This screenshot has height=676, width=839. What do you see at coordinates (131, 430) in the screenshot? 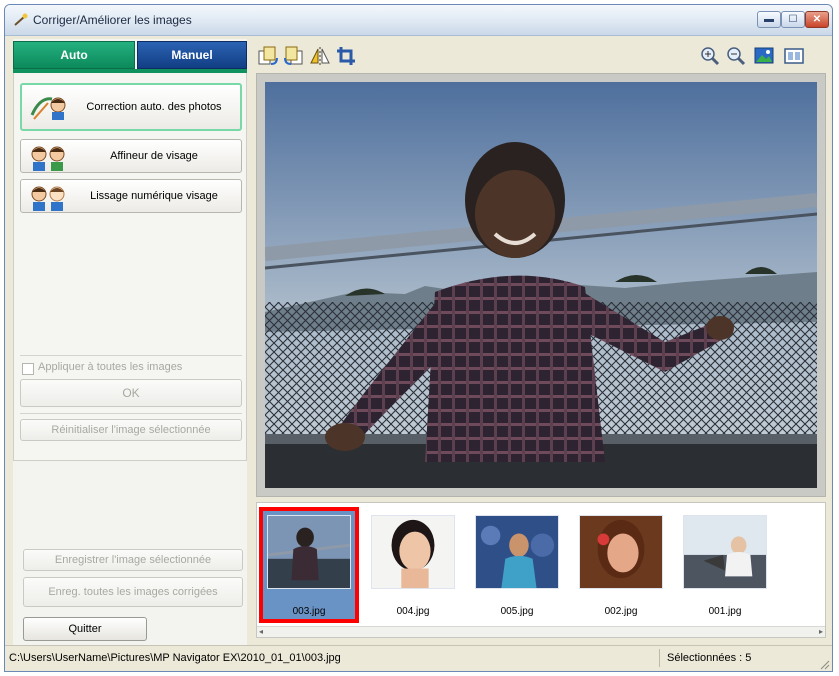
I see `reset-selected-image-button: Réinitialiser l'image sélectionnée` at bounding box center [131, 430].